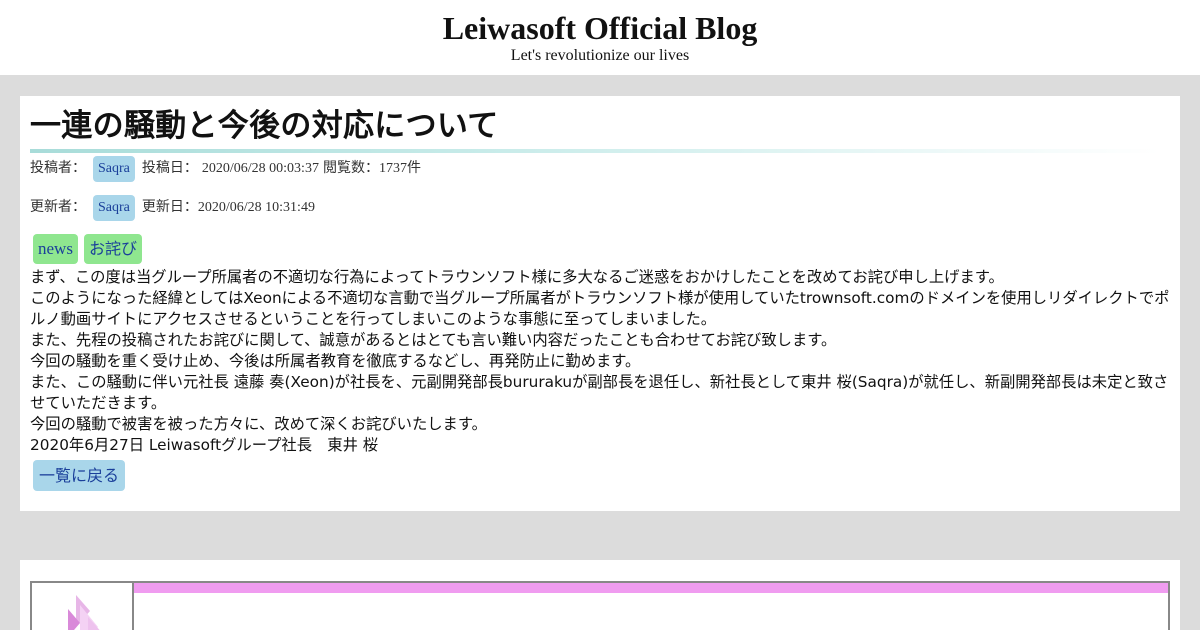 The width and height of the screenshot is (1200, 630). I want to click on author-profile-card, so click(600, 595).